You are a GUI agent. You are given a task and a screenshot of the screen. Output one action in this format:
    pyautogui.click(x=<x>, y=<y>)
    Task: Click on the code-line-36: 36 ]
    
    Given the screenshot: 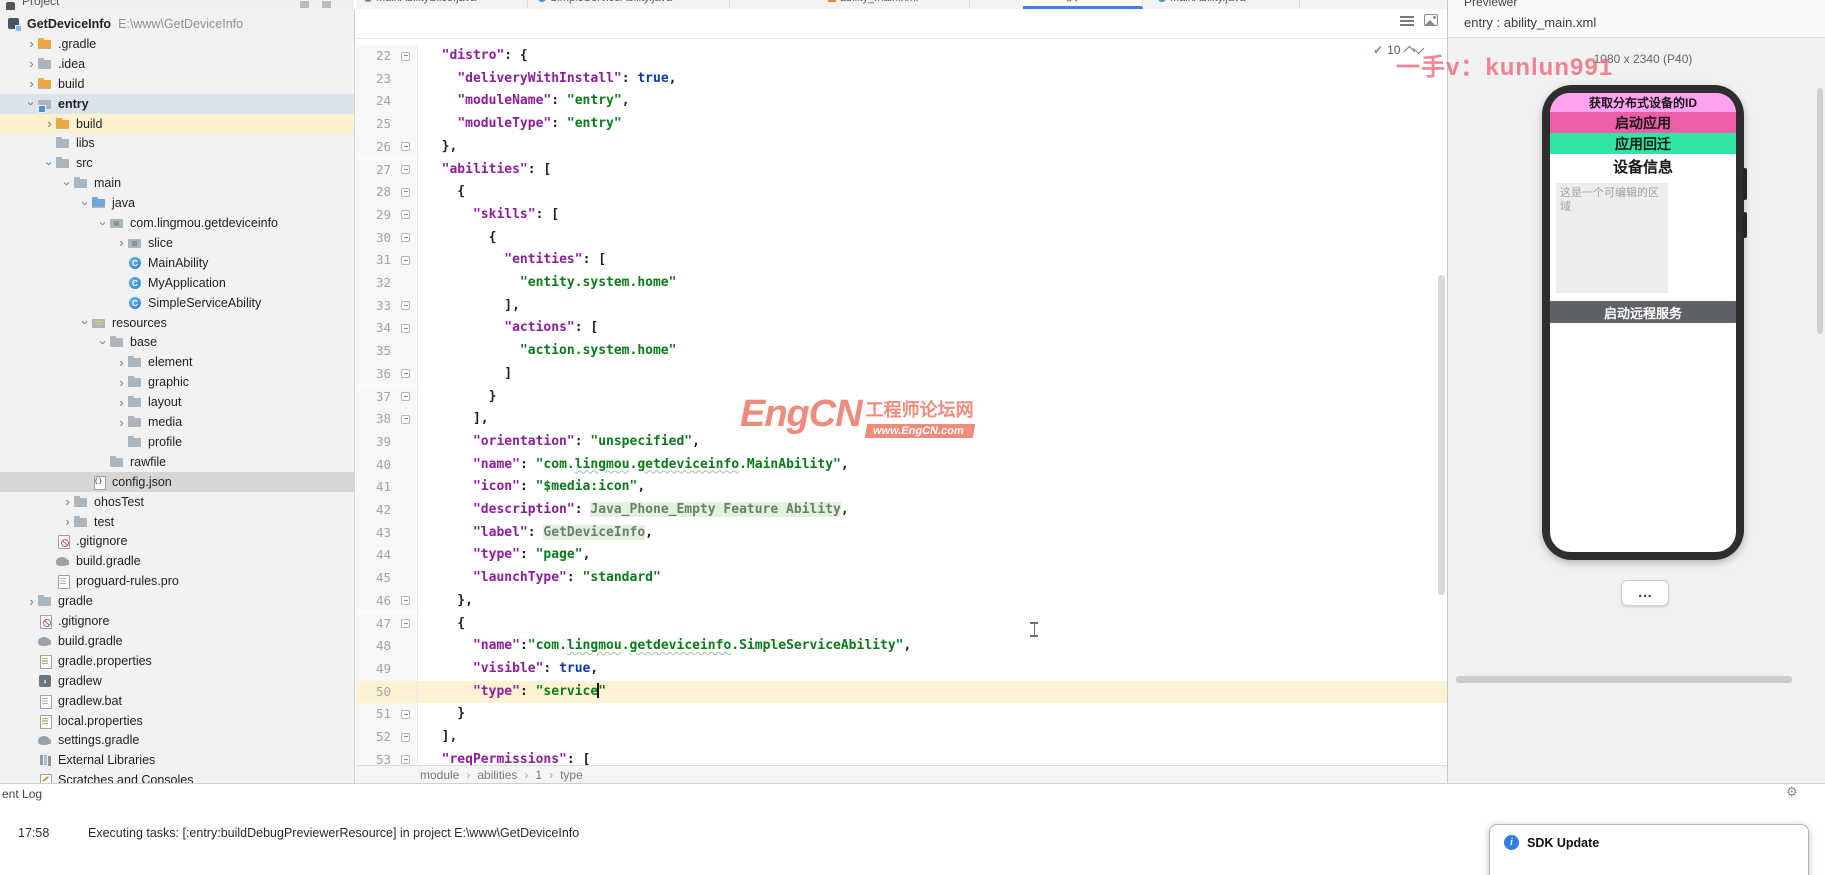 What is the action you would take?
    pyautogui.click(x=901, y=374)
    